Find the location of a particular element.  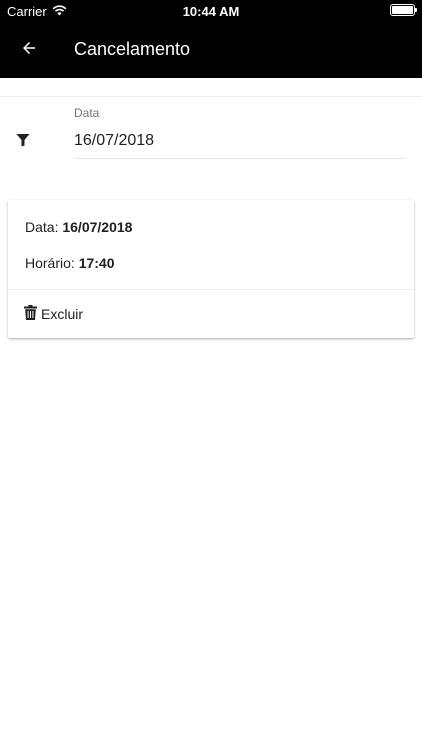

card-date-value: 16/07/2018 is located at coordinates (97, 227).